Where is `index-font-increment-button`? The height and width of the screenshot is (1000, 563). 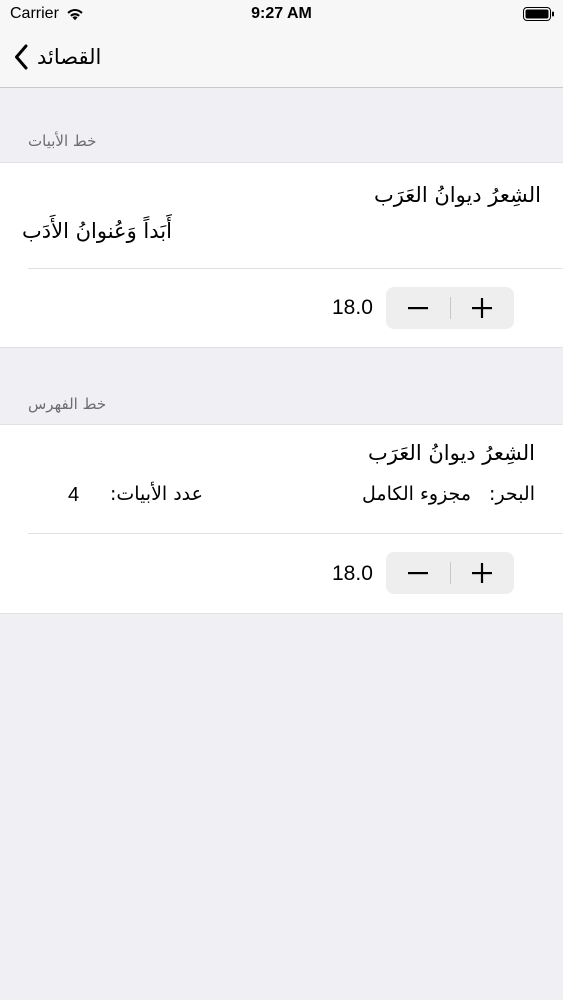 index-font-increment-button is located at coordinates (483, 573).